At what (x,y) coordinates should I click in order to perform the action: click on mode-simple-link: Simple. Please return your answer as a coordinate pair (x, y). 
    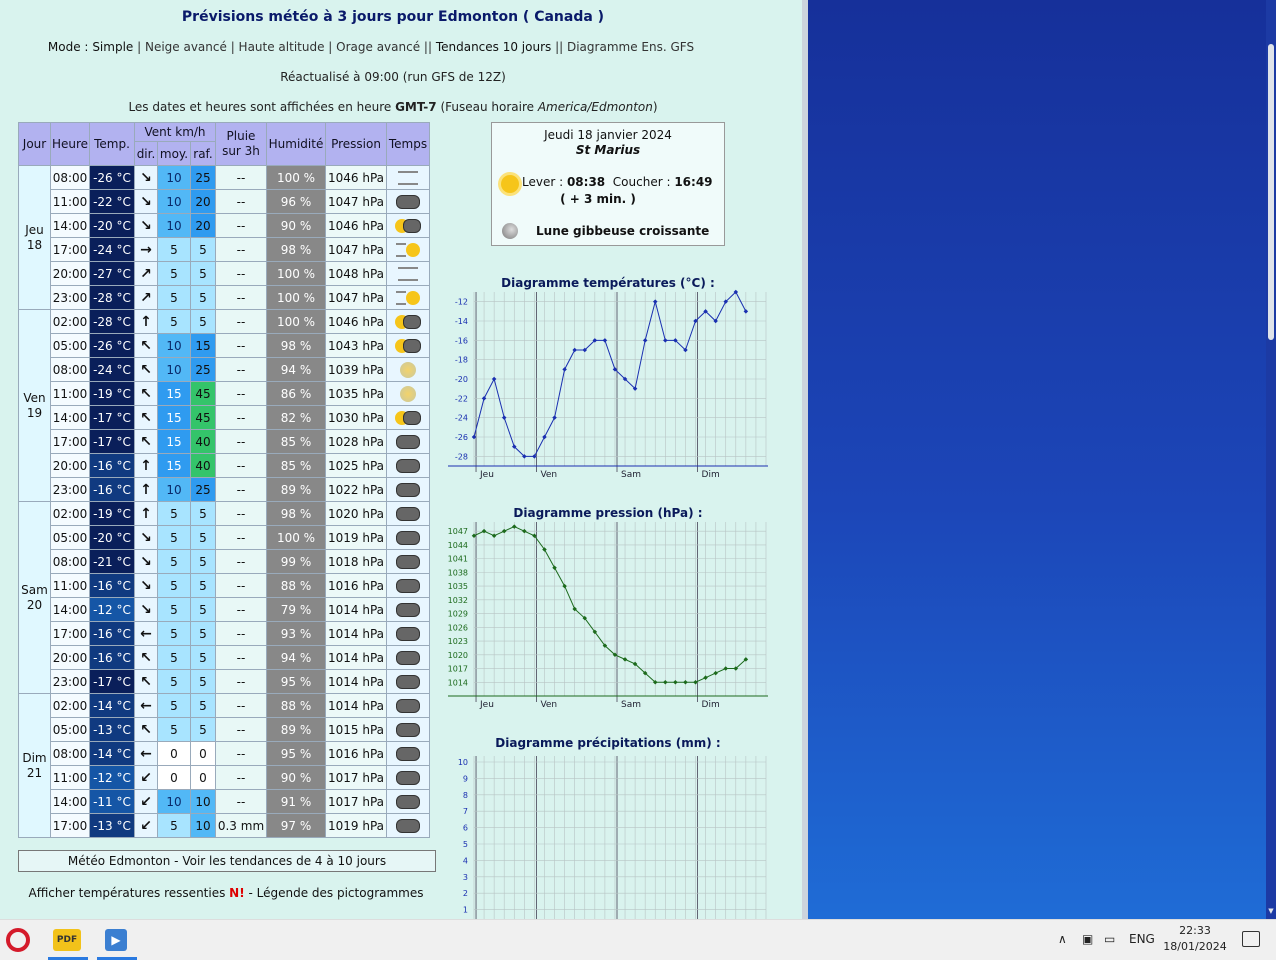
    Looking at the image, I should click on (112, 47).